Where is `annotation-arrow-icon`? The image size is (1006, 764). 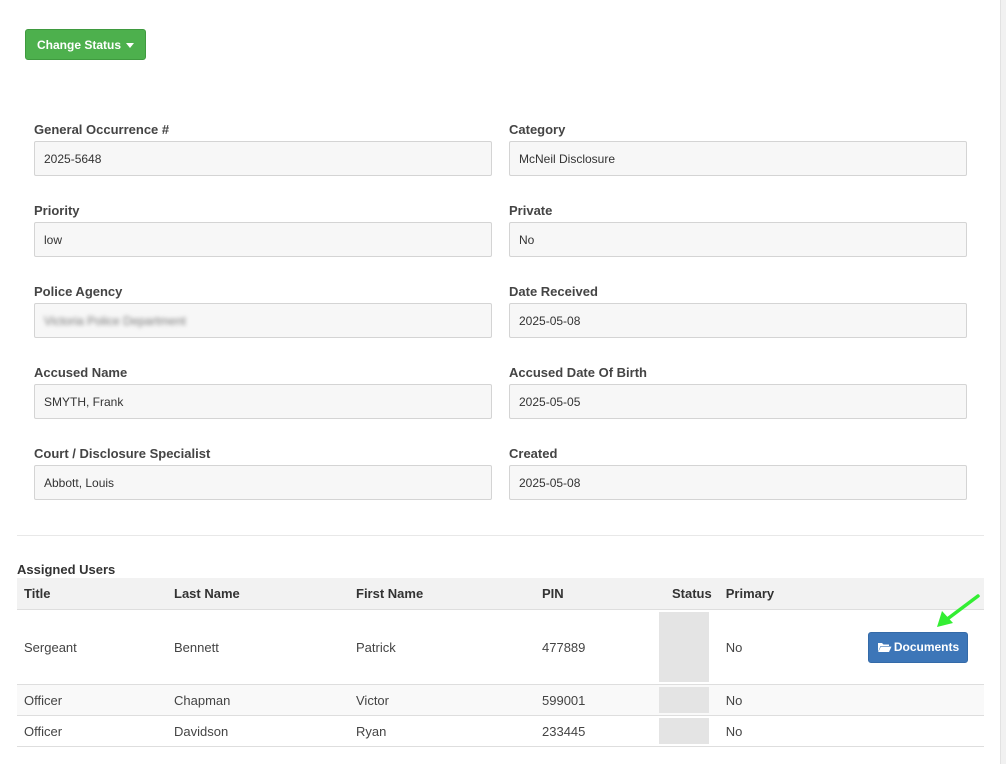
annotation-arrow-icon is located at coordinates (958, 610).